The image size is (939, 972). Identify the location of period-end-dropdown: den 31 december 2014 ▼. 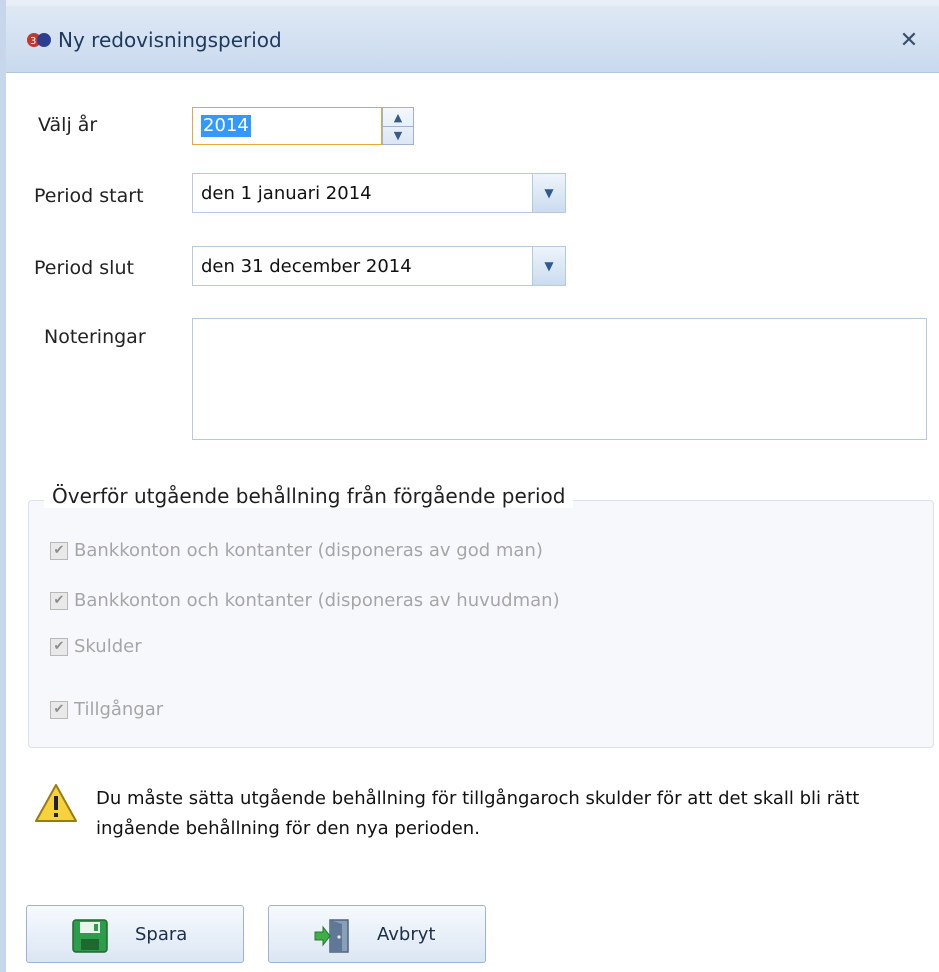
(379, 266).